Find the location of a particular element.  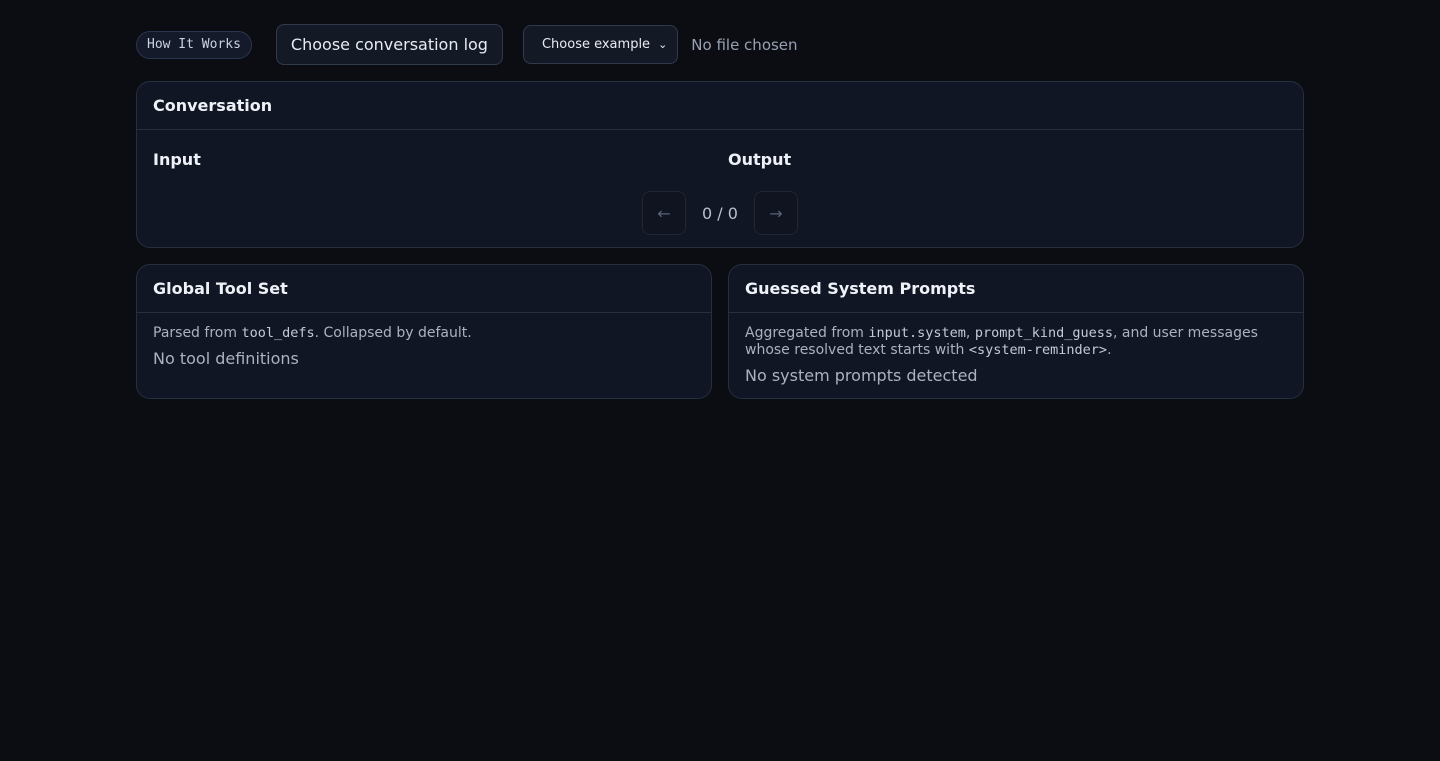

choose-example-value: Choose example is located at coordinates (596, 44).